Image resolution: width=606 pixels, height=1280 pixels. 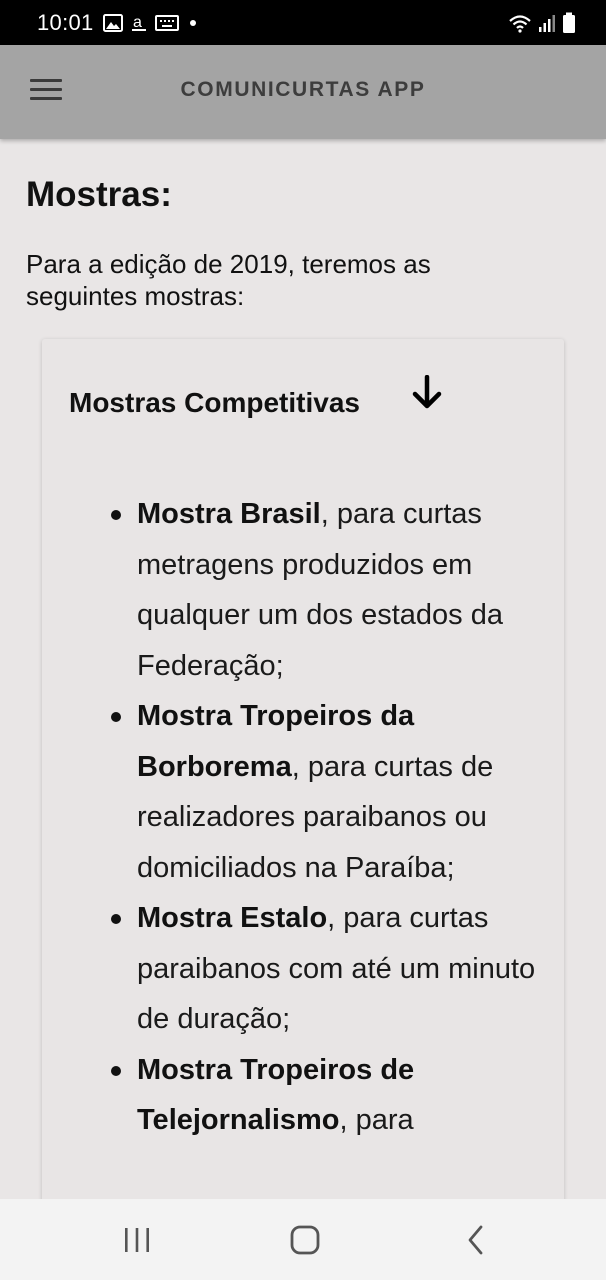 What do you see at coordinates (151, 23) in the screenshot?
I see `notification-icons: a` at bounding box center [151, 23].